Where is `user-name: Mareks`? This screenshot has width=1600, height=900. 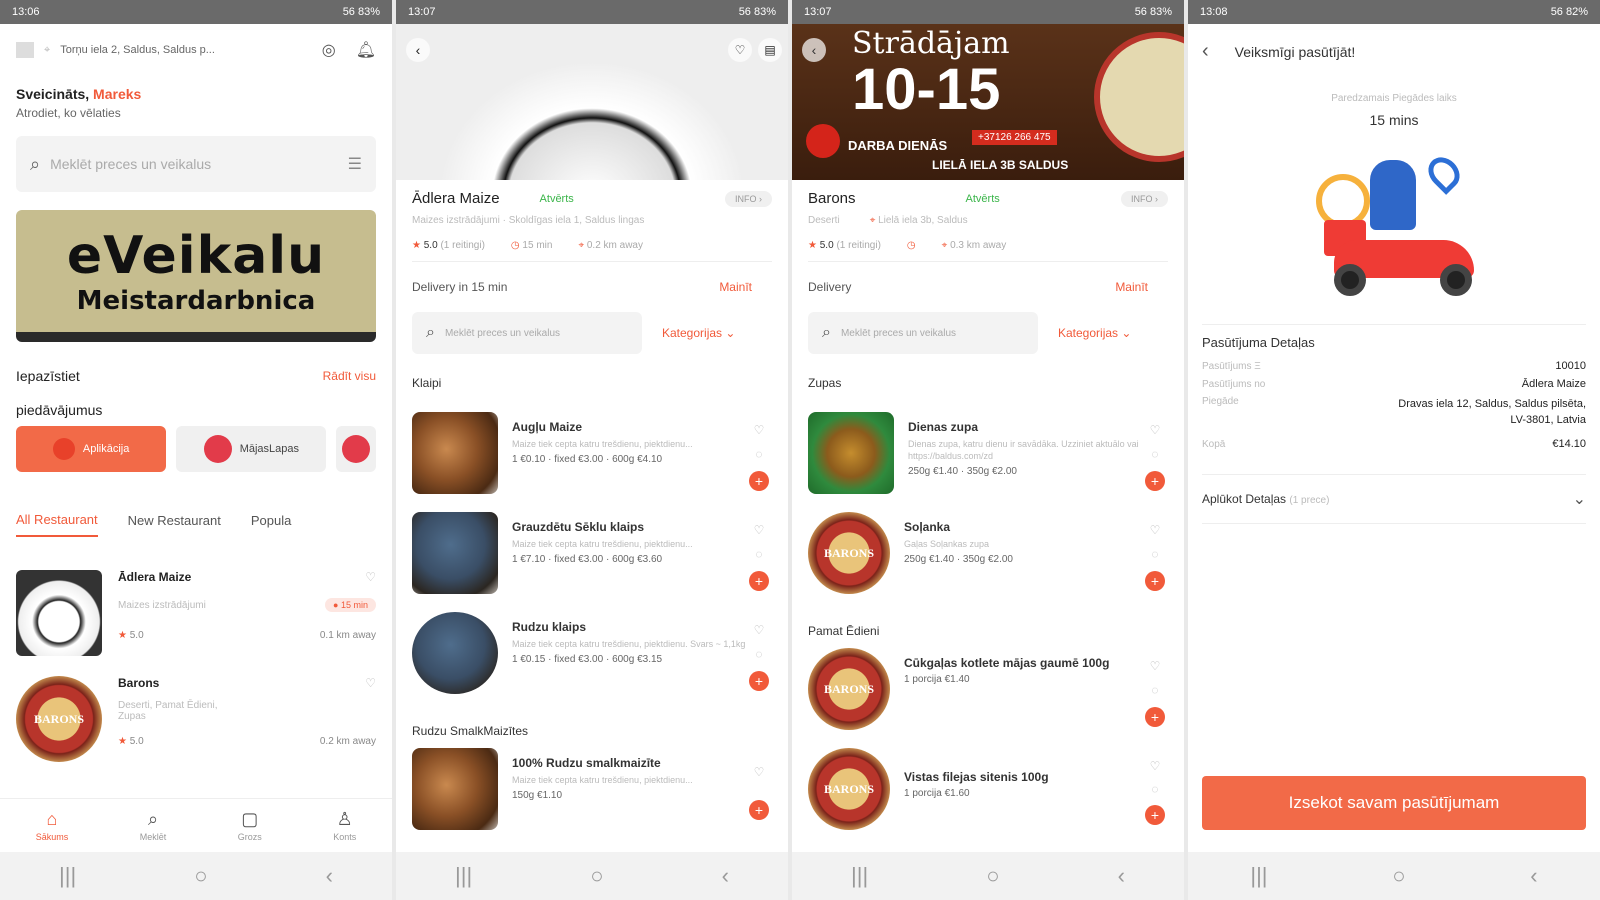
user-name: Mareks is located at coordinates (117, 94).